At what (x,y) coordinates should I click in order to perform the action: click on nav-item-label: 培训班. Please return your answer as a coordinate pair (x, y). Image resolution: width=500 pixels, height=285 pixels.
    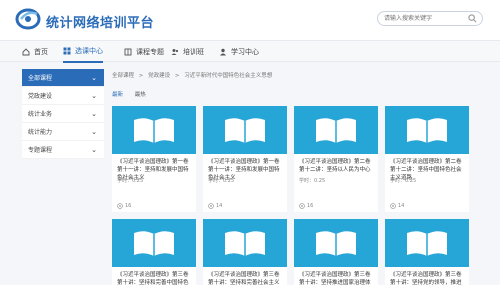
    Looking at the image, I should click on (193, 52).